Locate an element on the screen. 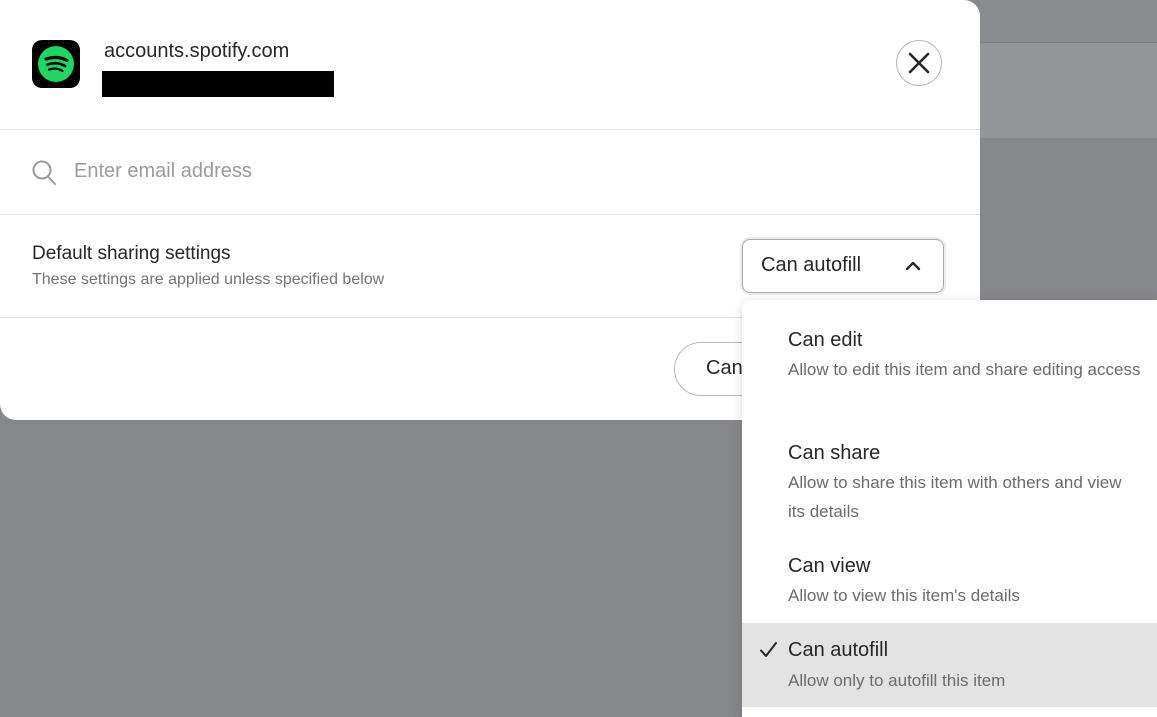  option-title: Can edit is located at coordinates (825, 340).